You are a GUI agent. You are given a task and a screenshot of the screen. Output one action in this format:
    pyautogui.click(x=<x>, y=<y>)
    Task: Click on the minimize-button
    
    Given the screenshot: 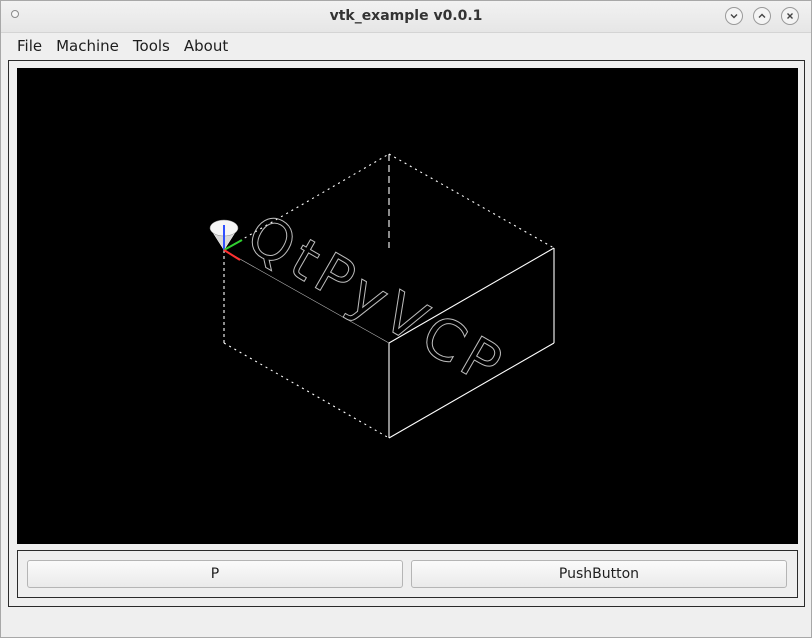 What is the action you would take?
    pyautogui.click(x=734, y=16)
    